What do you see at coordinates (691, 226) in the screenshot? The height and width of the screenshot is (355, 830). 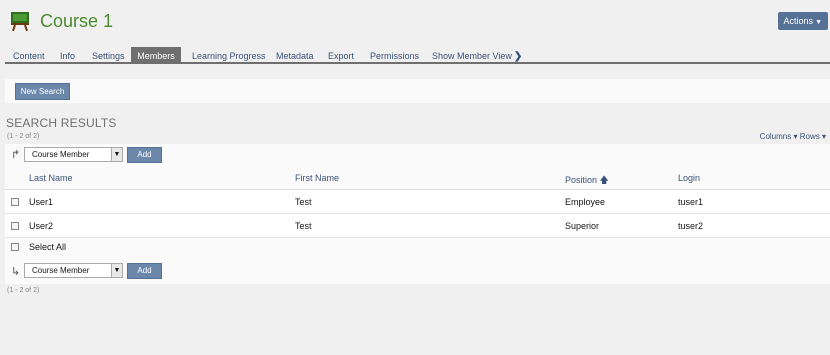 I see `cell-login: tuser2` at bounding box center [691, 226].